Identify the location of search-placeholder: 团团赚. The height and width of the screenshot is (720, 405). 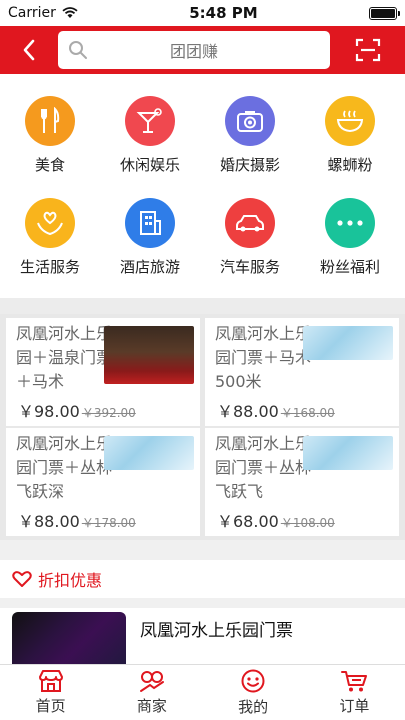
(193, 51).